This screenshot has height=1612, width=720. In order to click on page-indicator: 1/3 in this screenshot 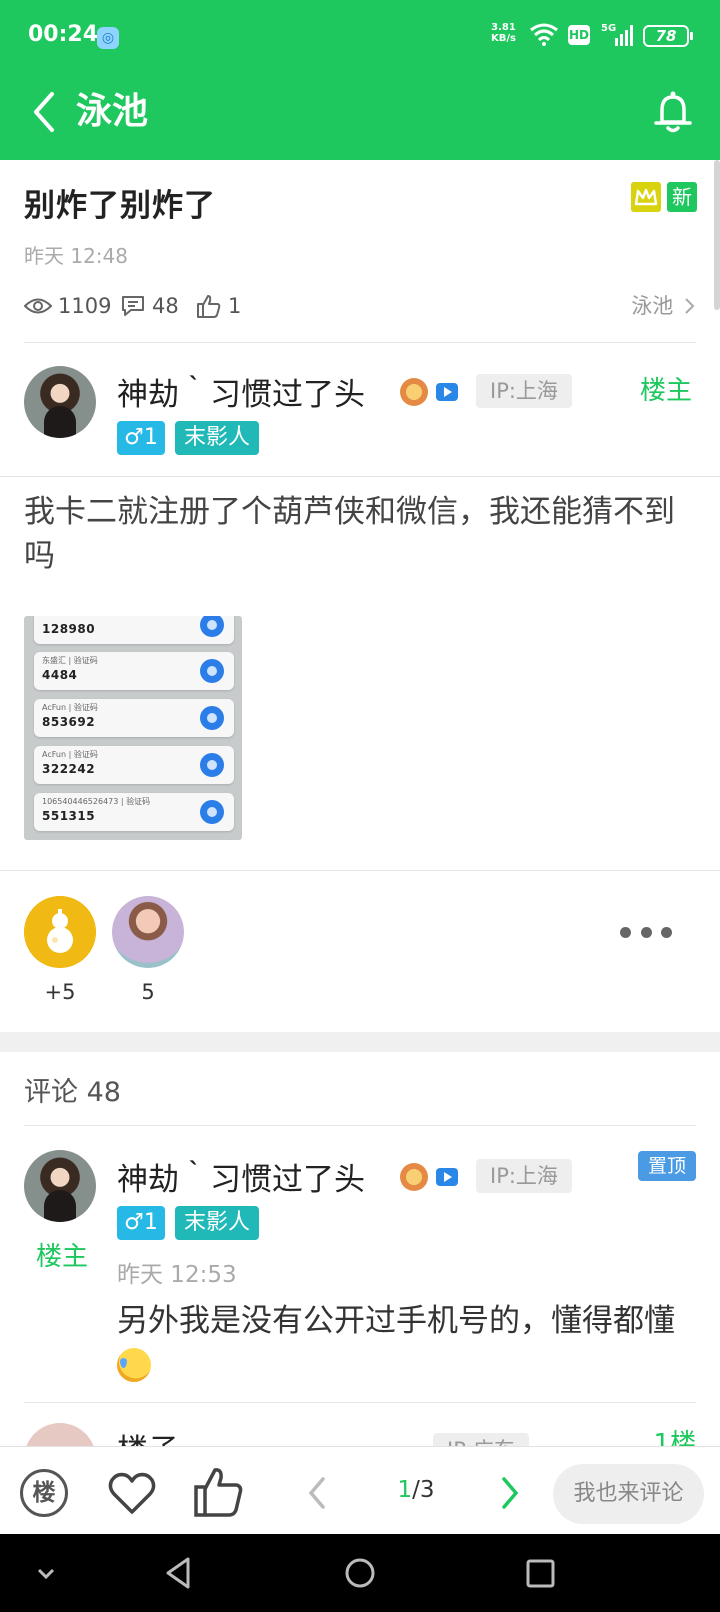, I will do `click(416, 1490)`.